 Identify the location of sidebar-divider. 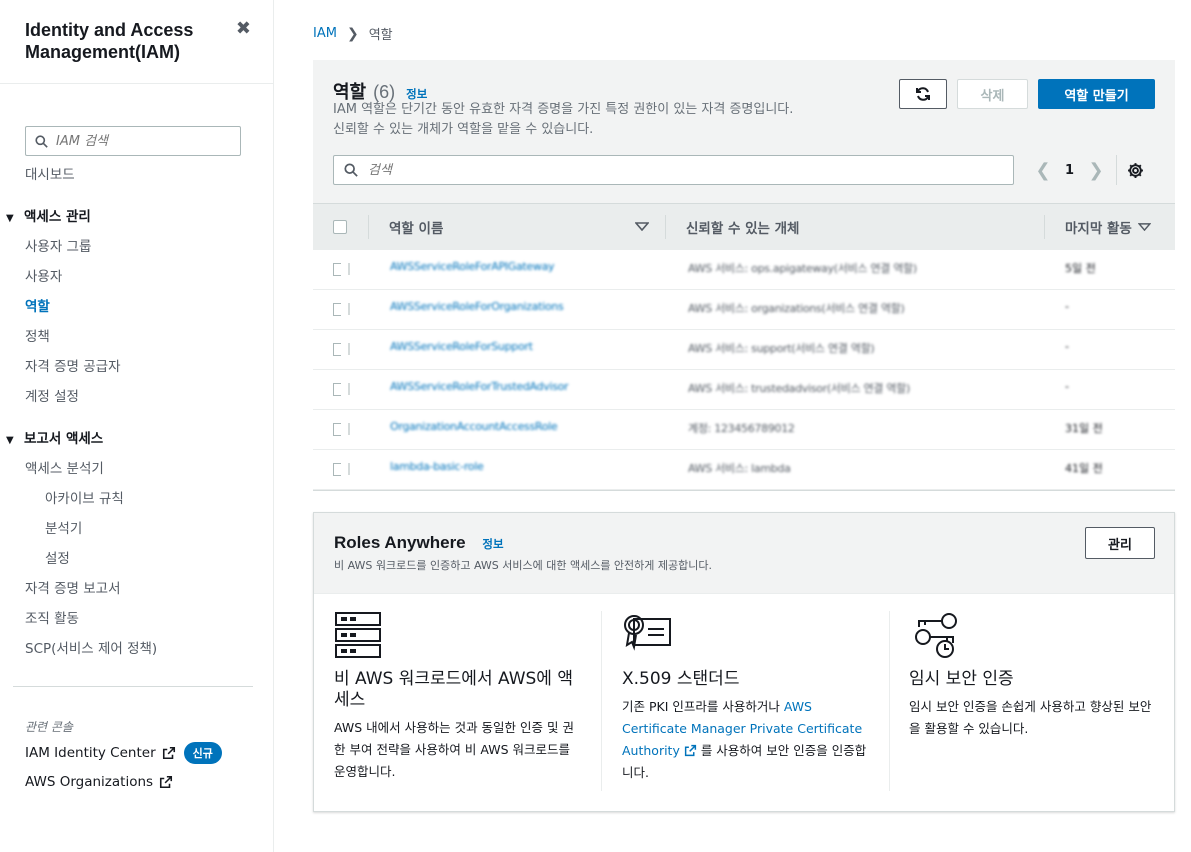
(133, 686).